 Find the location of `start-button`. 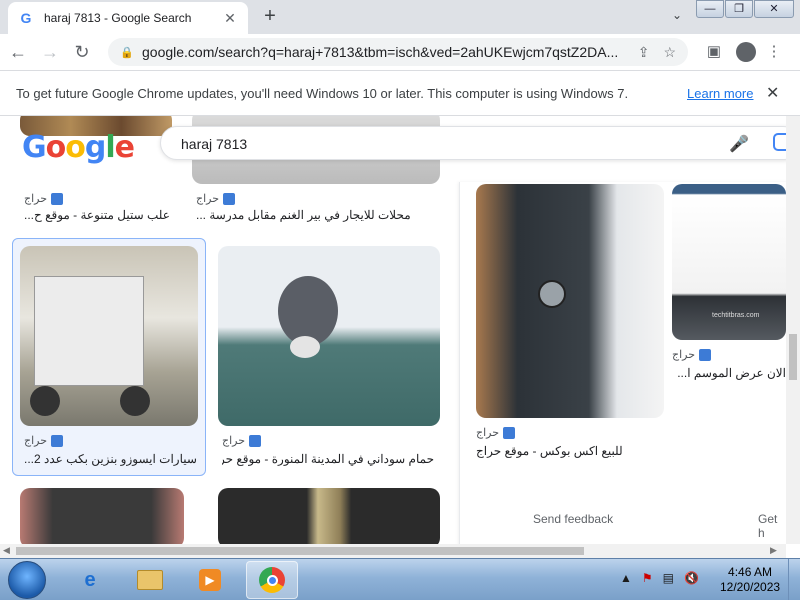

start-button is located at coordinates (27, 580).